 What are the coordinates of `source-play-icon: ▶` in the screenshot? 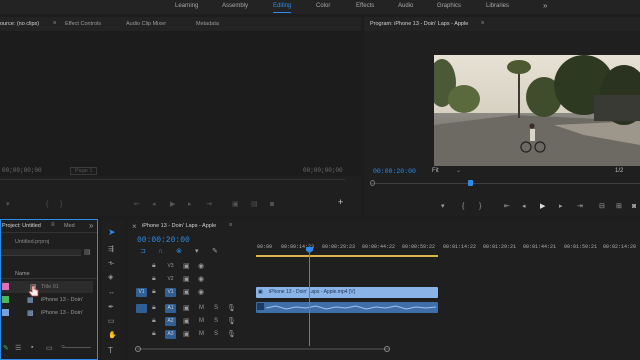 It's located at (172, 204).